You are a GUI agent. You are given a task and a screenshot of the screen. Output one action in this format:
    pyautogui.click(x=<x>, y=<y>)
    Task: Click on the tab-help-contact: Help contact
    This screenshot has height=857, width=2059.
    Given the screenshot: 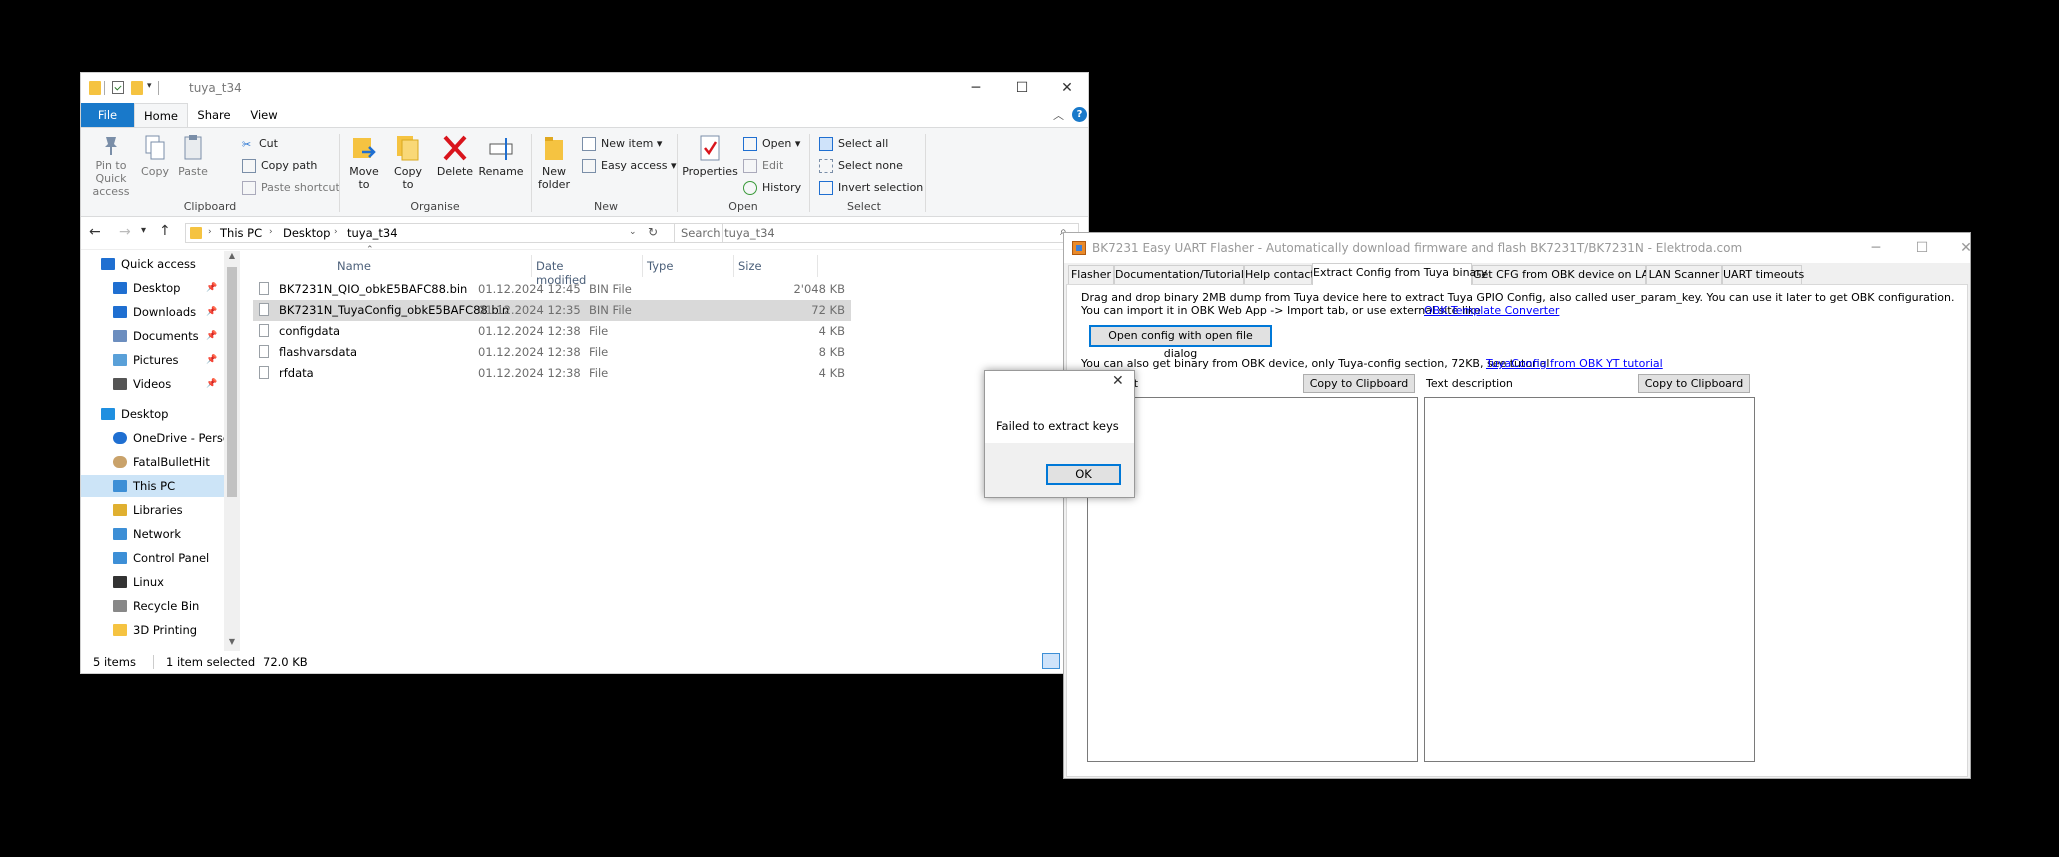 What is the action you would take?
    pyautogui.click(x=1279, y=274)
    